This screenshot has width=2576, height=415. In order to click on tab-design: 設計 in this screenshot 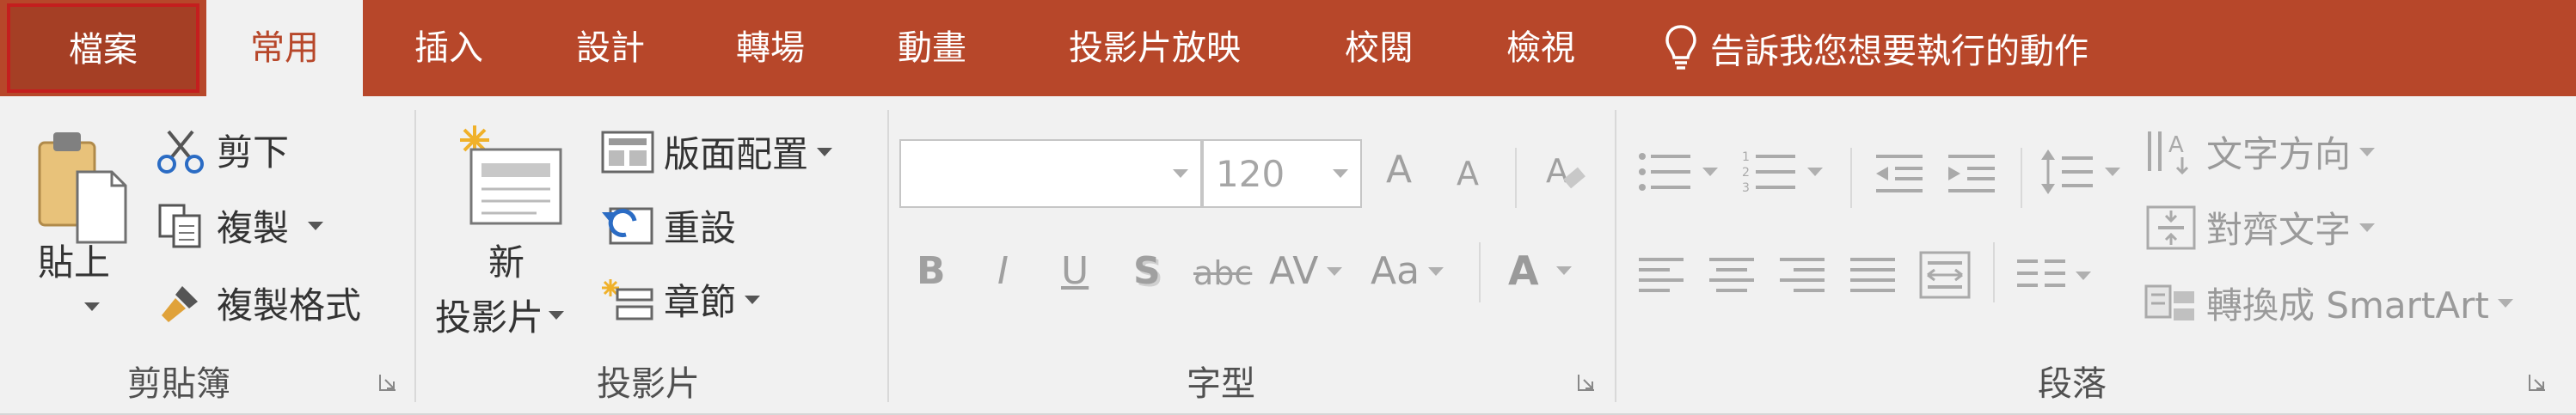, I will do `click(610, 48)`.